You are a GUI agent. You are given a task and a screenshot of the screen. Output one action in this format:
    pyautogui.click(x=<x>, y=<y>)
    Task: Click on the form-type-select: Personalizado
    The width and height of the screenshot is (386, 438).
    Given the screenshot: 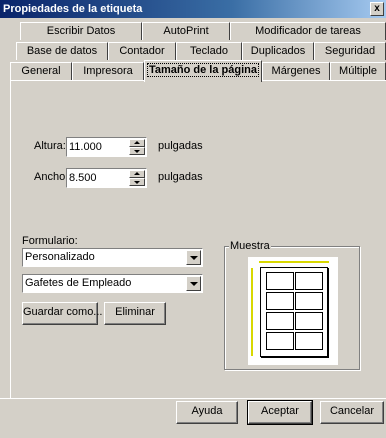 What is the action you would take?
    pyautogui.click(x=112, y=257)
    